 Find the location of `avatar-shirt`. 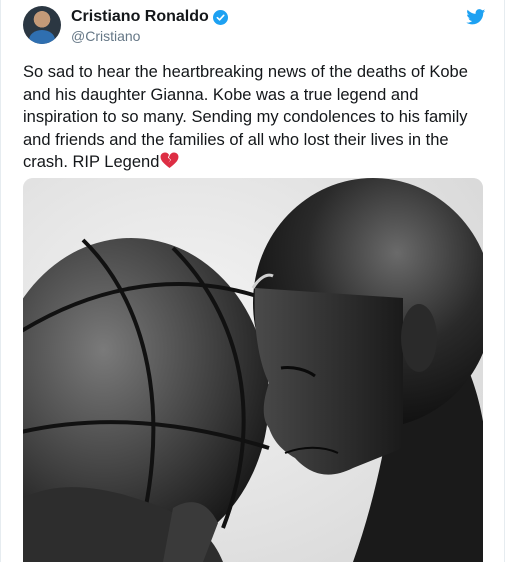

avatar-shirt is located at coordinates (42, 37).